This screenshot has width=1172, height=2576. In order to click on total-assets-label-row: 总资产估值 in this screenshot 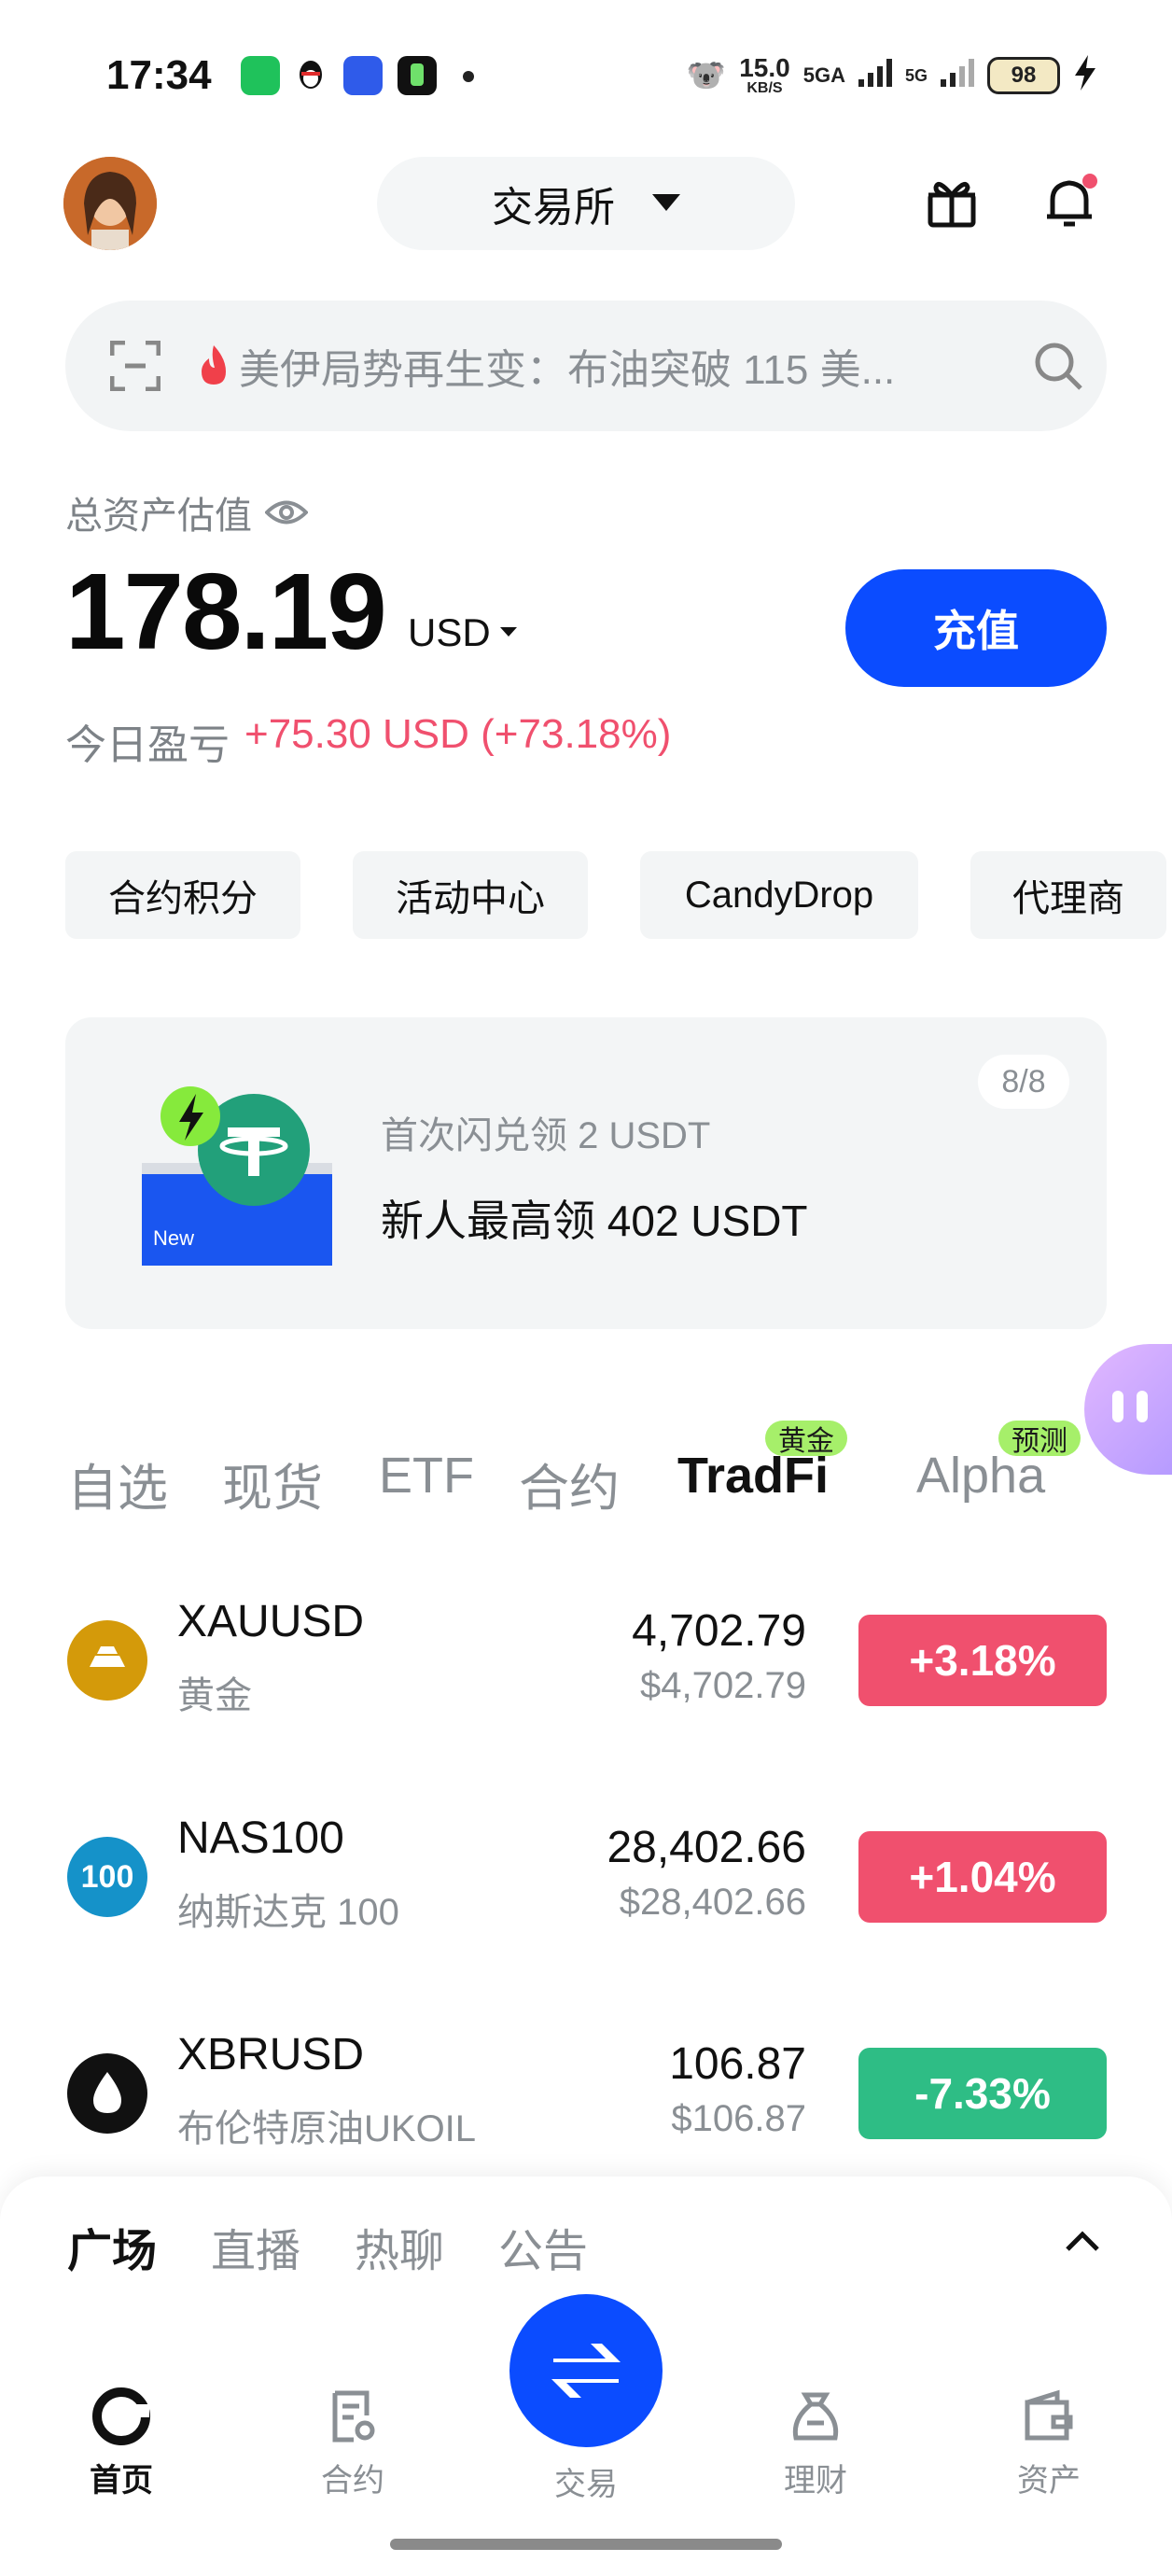, I will do `click(186, 512)`.